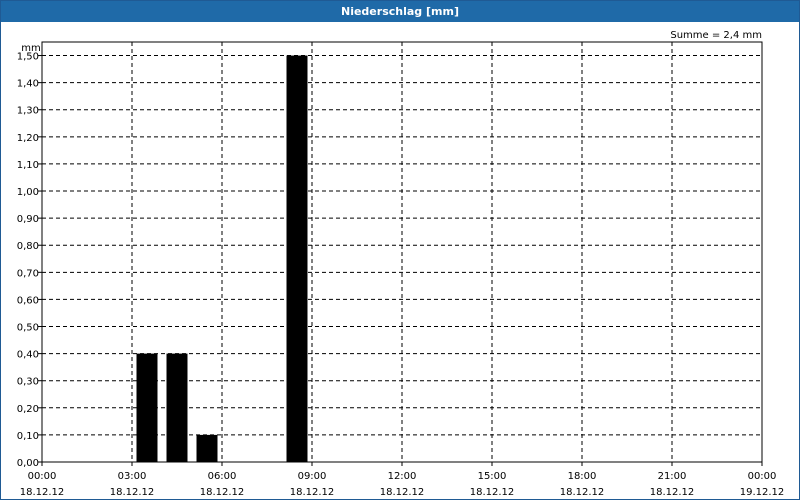 The width and height of the screenshot is (800, 501). Describe the element at coordinates (28, 409) in the screenshot. I see `y-tick-label: 0,20` at that location.